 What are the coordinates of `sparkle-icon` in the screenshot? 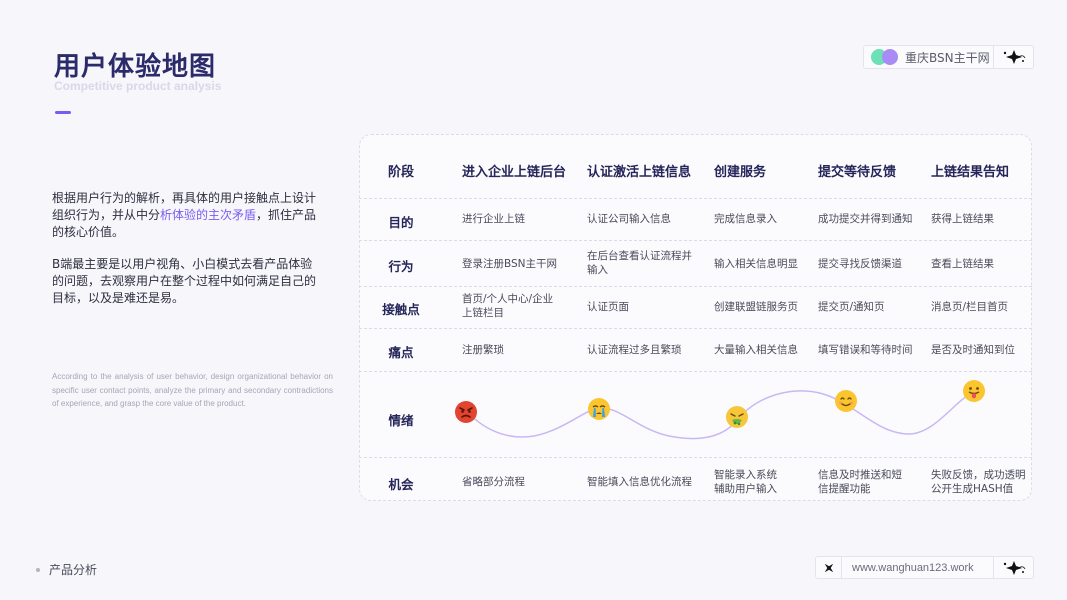 It's located at (829, 567).